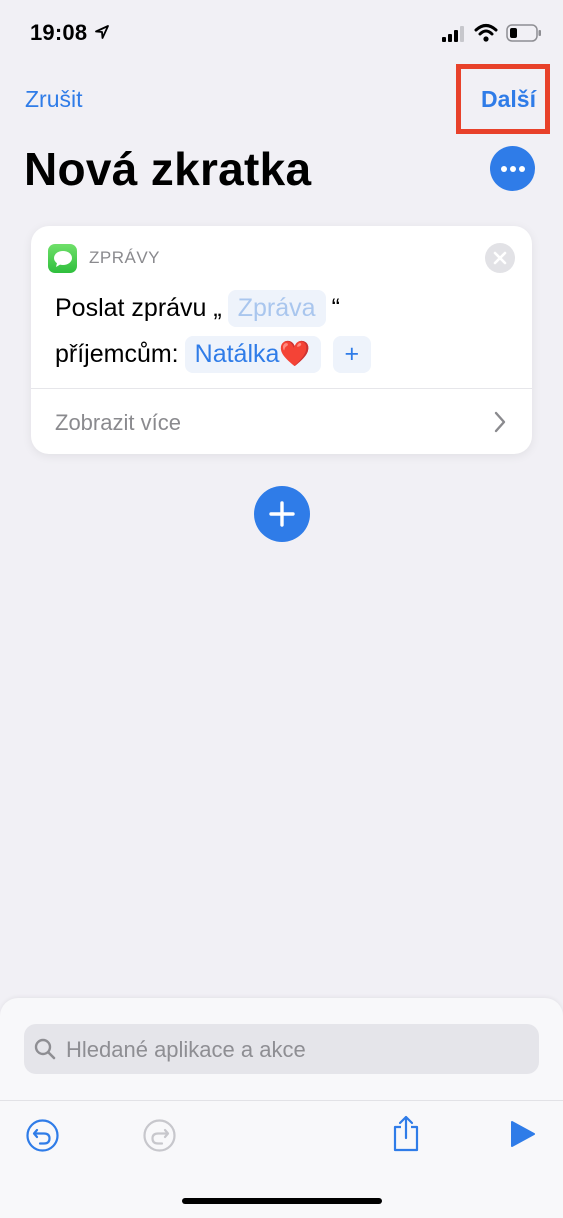 Image resolution: width=563 pixels, height=1218 pixels. Describe the element at coordinates (186, 1049) in the screenshot. I see `search-placeholder: Hledané aplikace a akce` at that location.